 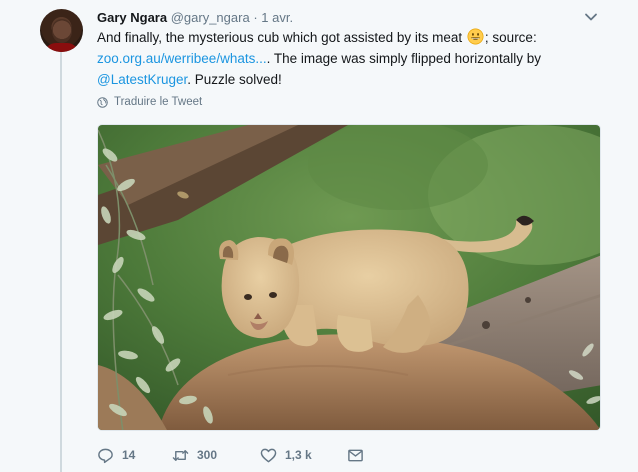 I want to click on reply-icon, so click(x=105, y=455).